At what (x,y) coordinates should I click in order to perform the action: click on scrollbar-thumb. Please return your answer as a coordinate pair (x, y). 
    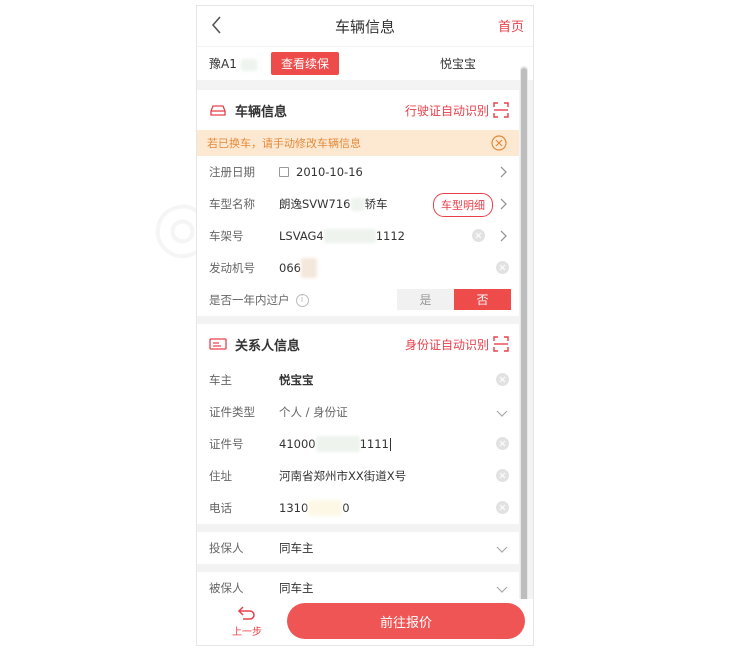
    Looking at the image, I should click on (524, 335).